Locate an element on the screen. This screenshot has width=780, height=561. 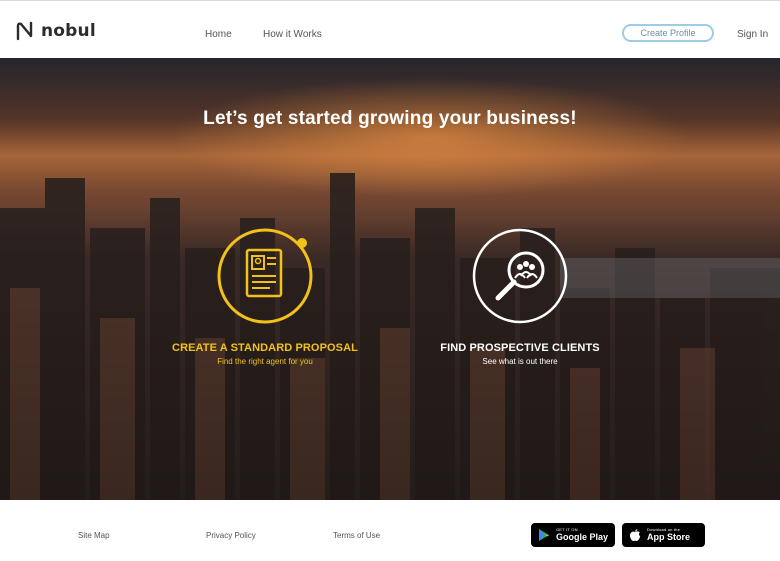
nav-how-it-works-link: How it Works is located at coordinates (292, 34).